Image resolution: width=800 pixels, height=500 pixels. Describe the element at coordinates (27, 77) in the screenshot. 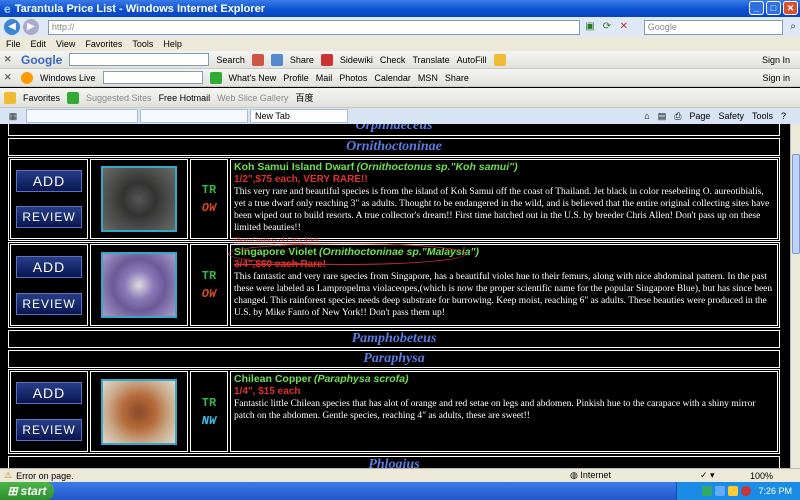

I see `windows-live-icon` at that location.